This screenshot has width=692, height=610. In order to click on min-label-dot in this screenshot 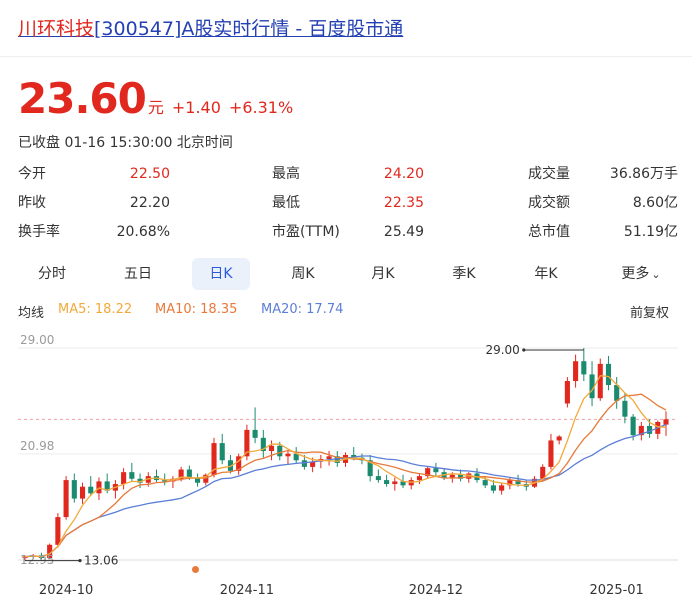, I will do `click(80, 561)`.